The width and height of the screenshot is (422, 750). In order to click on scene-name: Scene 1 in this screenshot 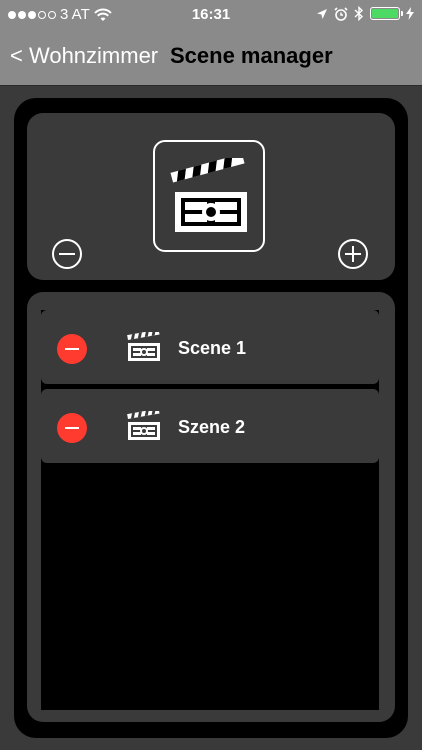, I will do `click(212, 348)`.